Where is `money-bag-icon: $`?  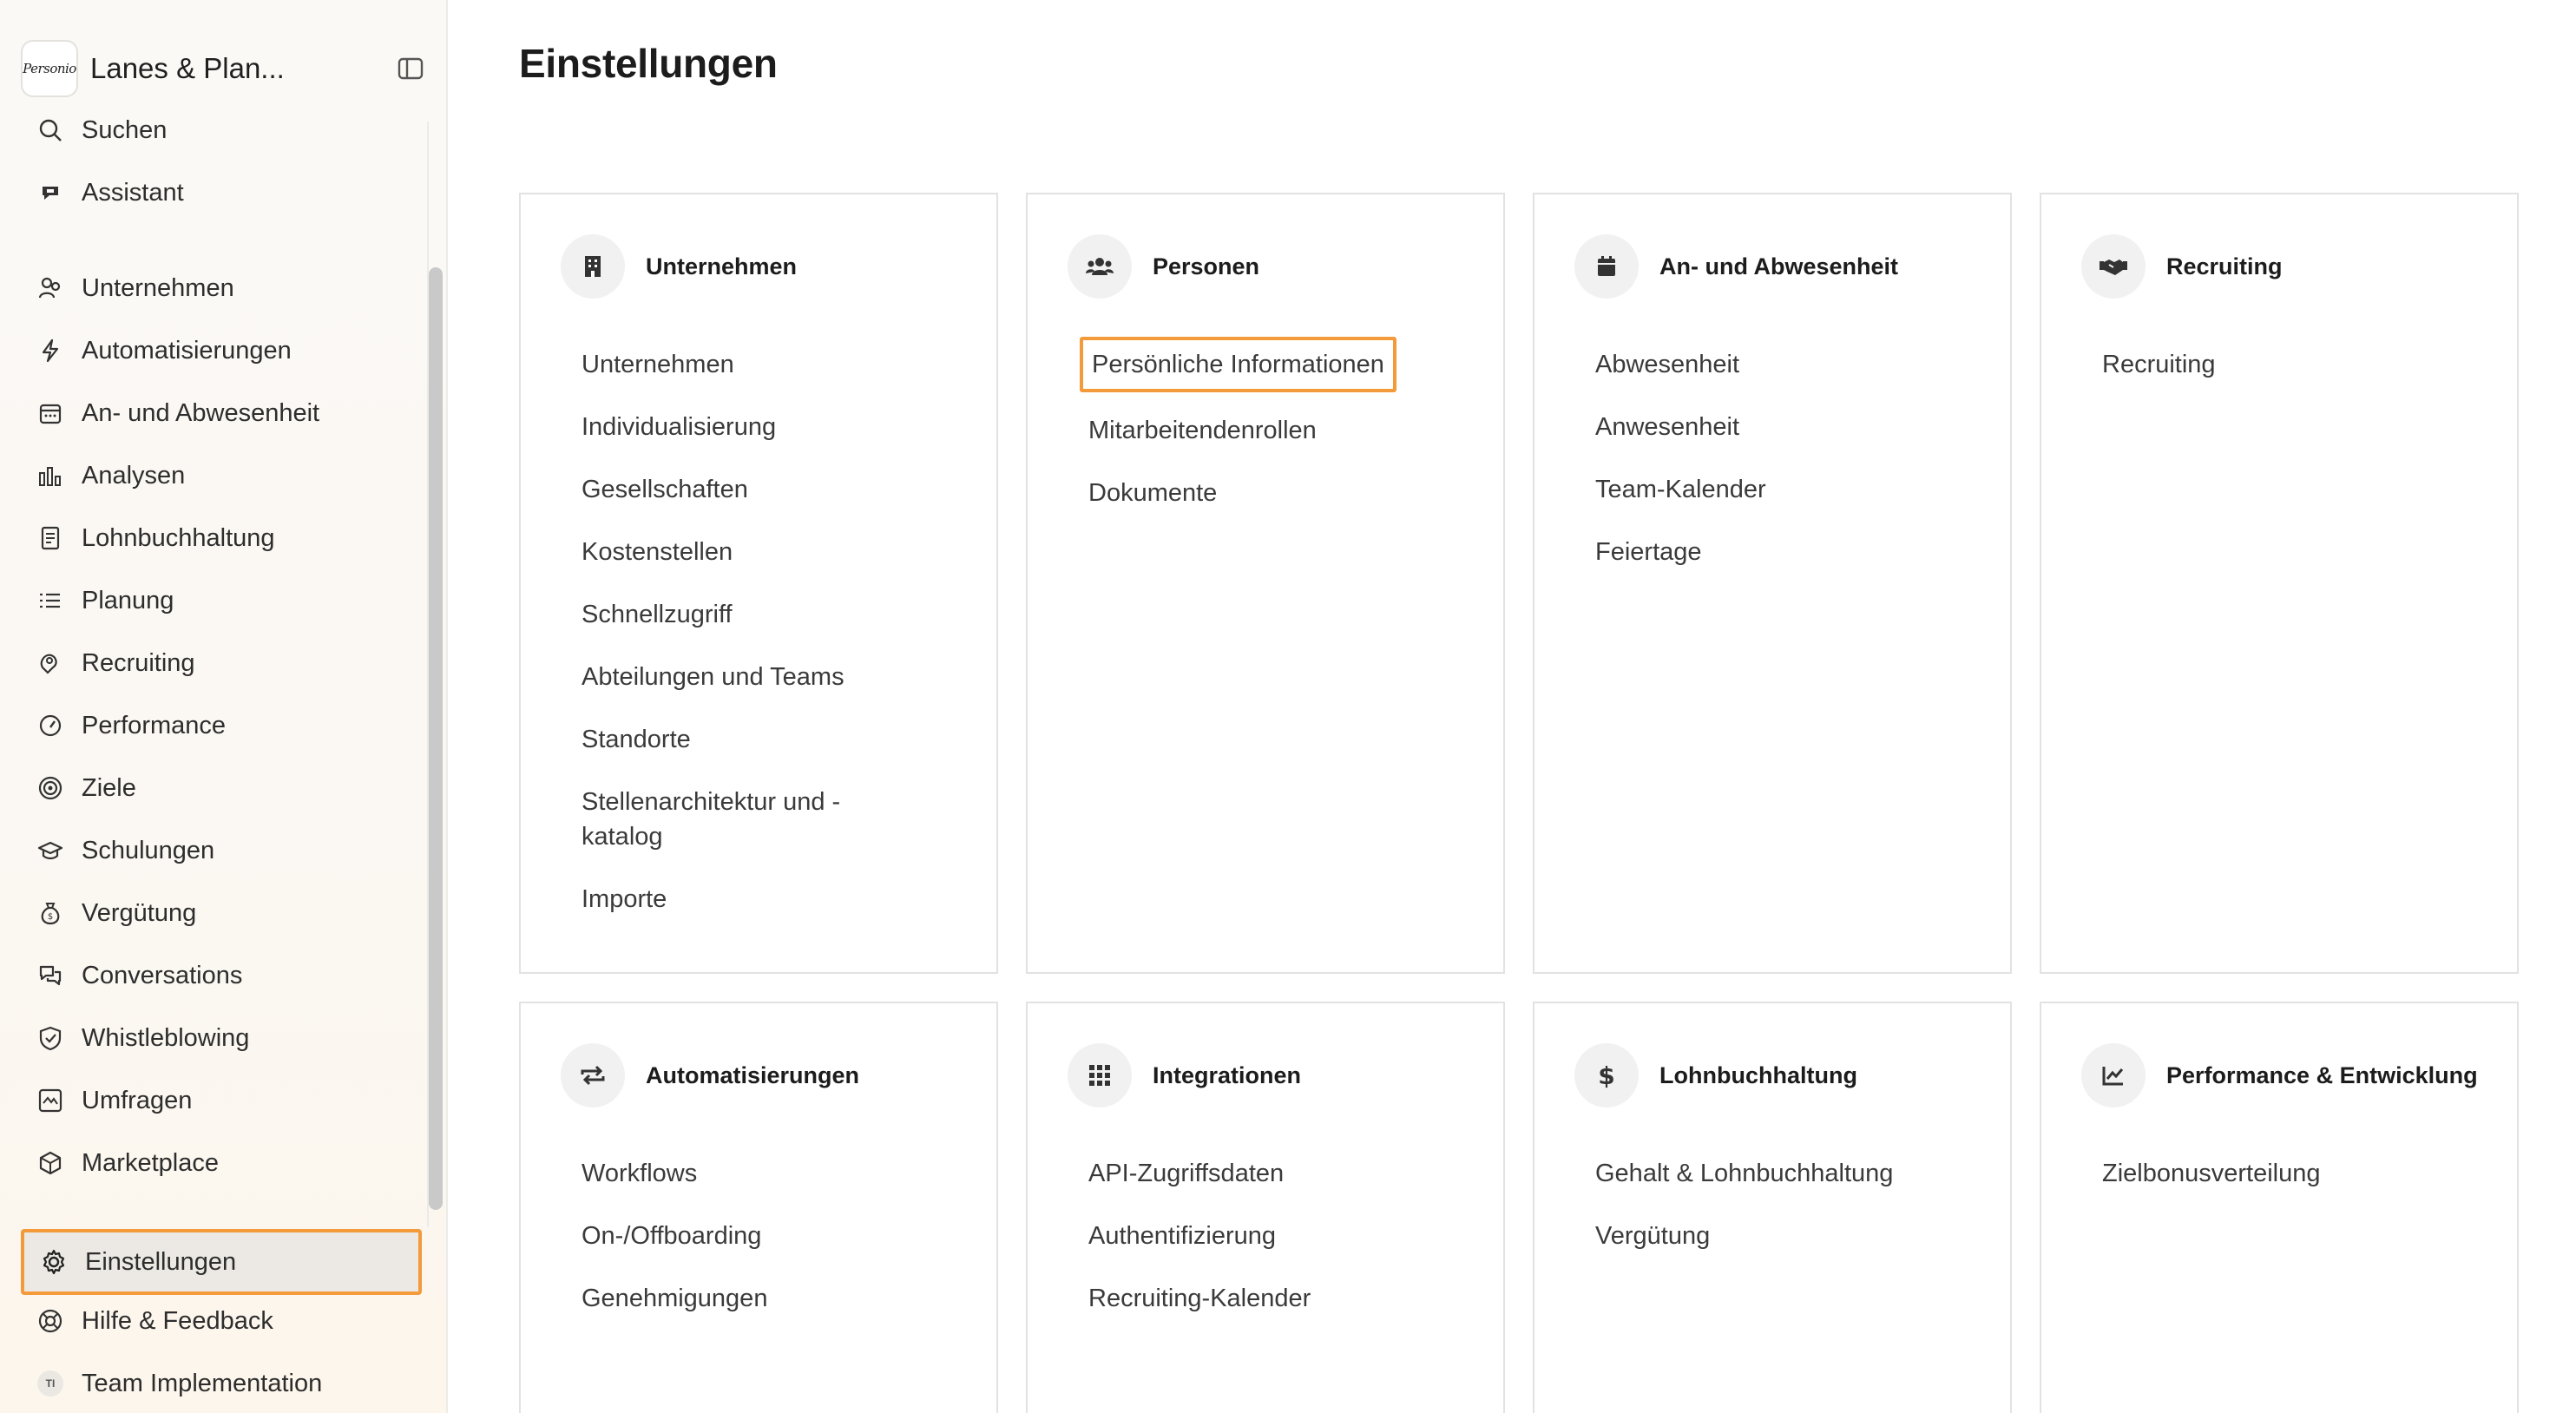 money-bag-icon: $ is located at coordinates (51, 913).